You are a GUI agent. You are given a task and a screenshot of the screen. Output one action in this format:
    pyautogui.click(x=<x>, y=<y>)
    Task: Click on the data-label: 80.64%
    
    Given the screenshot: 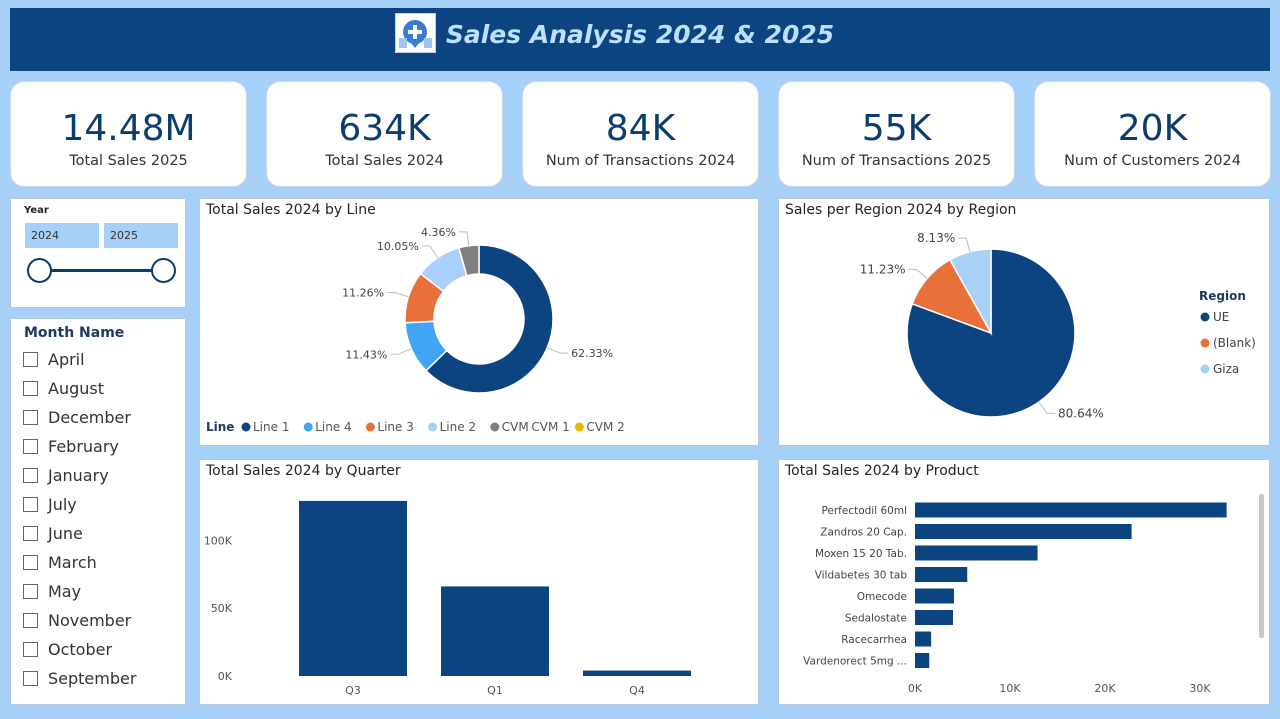 What is the action you would take?
    pyautogui.click(x=1081, y=413)
    